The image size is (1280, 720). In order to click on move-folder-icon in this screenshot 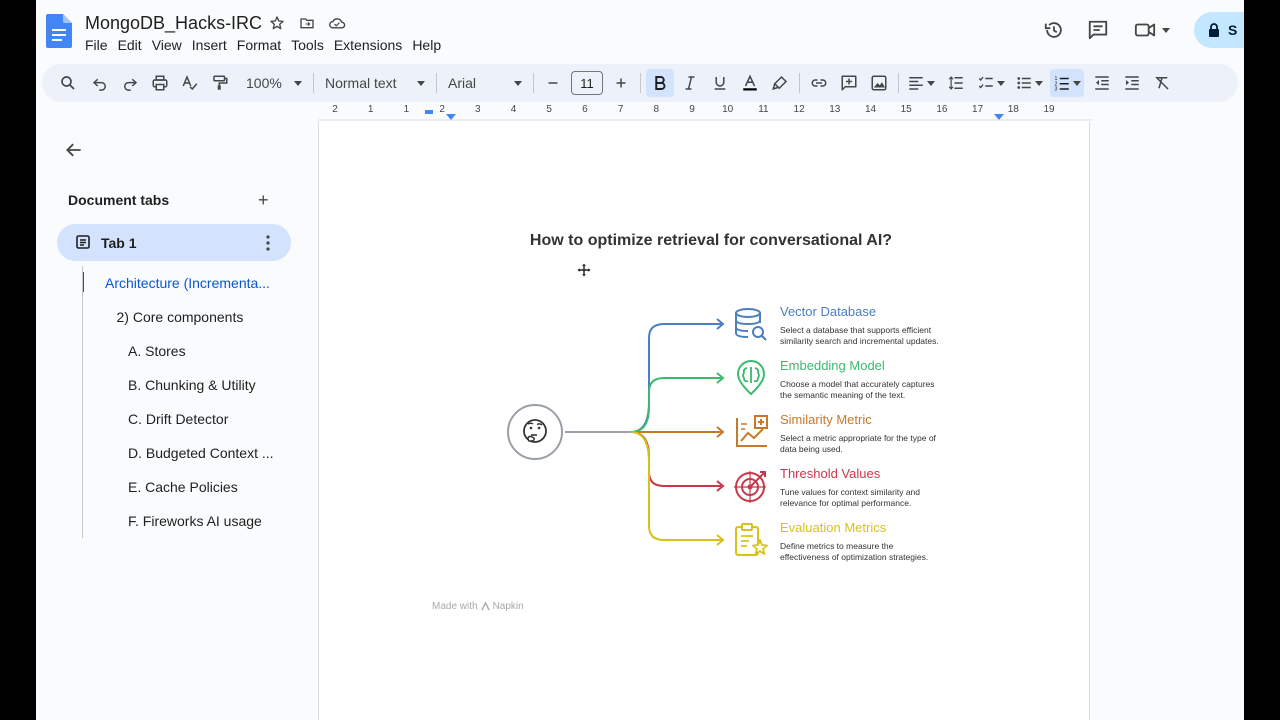, I will do `click(307, 23)`.